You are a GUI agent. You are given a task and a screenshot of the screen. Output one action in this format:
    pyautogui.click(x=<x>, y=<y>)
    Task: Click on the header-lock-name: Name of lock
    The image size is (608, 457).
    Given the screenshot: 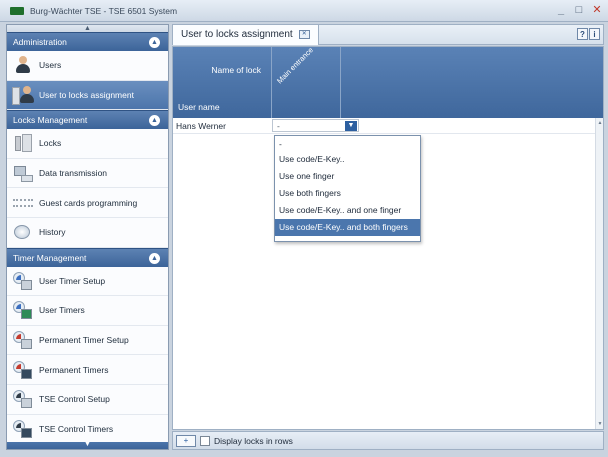 What is the action you would take?
    pyautogui.click(x=236, y=70)
    